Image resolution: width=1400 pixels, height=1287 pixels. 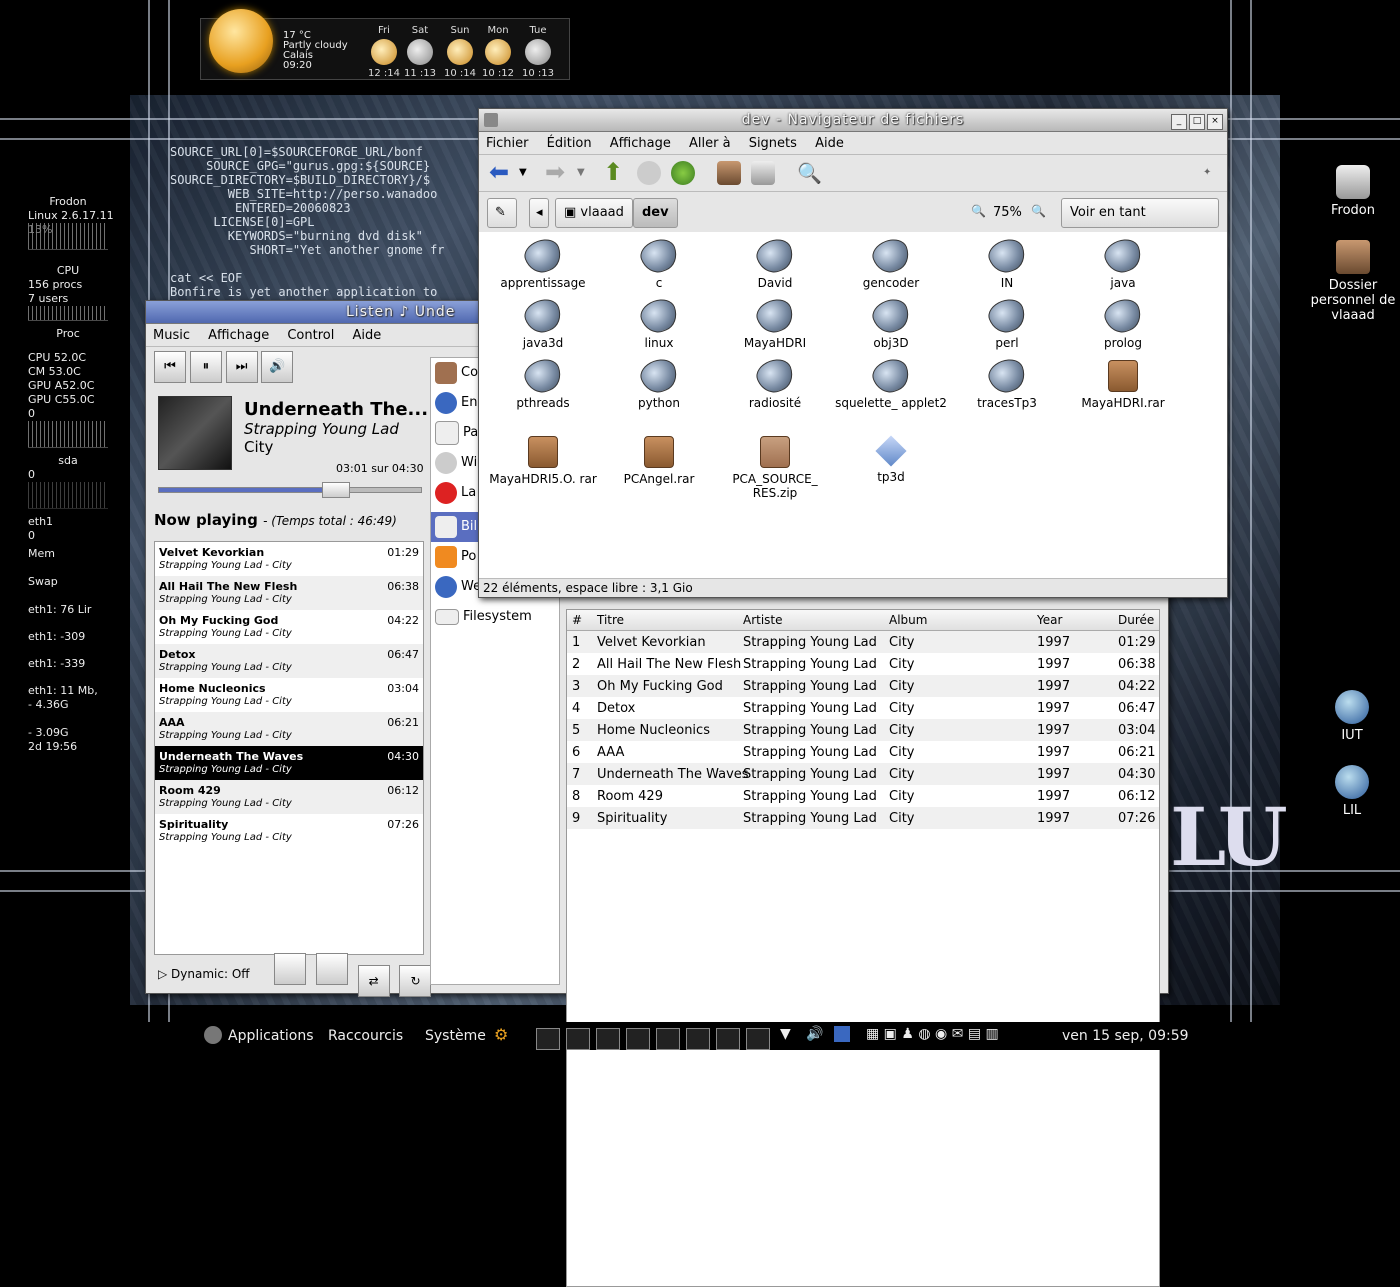 What do you see at coordinates (290, 490) in the screenshot?
I see `seek-bar` at bounding box center [290, 490].